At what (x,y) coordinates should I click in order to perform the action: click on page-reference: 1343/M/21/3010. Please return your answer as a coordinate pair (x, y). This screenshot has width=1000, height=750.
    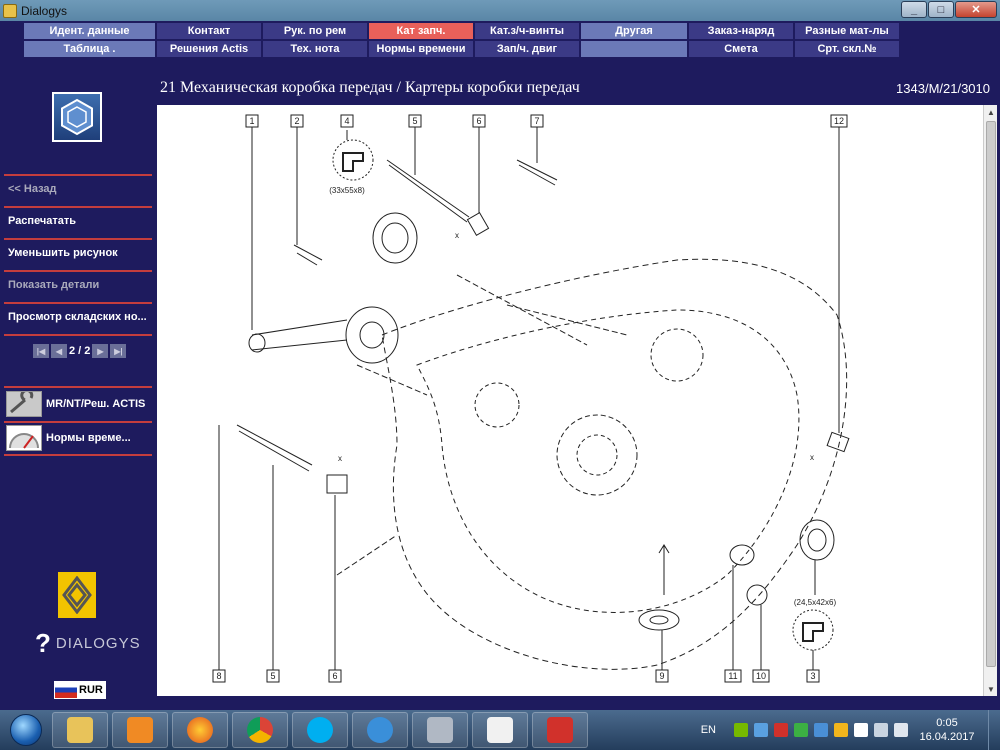
    Looking at the image, I should click on (943, 88).